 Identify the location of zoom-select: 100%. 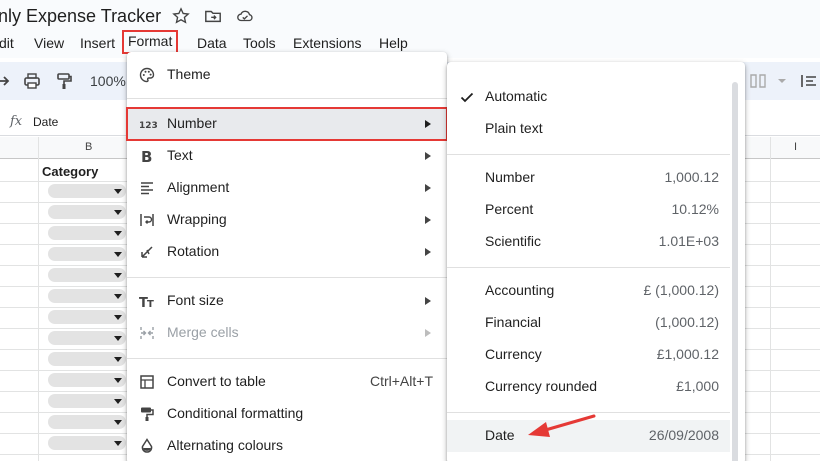
(108, 81).